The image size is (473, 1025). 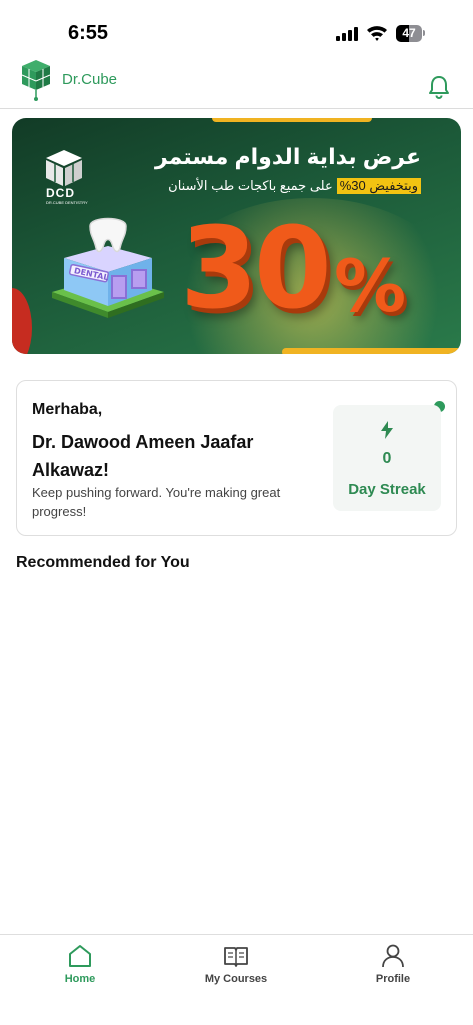 What do you see at coordinates (387, 430) in the screenshot?
I see `lightning-icon` at bounding box center [387, 430].